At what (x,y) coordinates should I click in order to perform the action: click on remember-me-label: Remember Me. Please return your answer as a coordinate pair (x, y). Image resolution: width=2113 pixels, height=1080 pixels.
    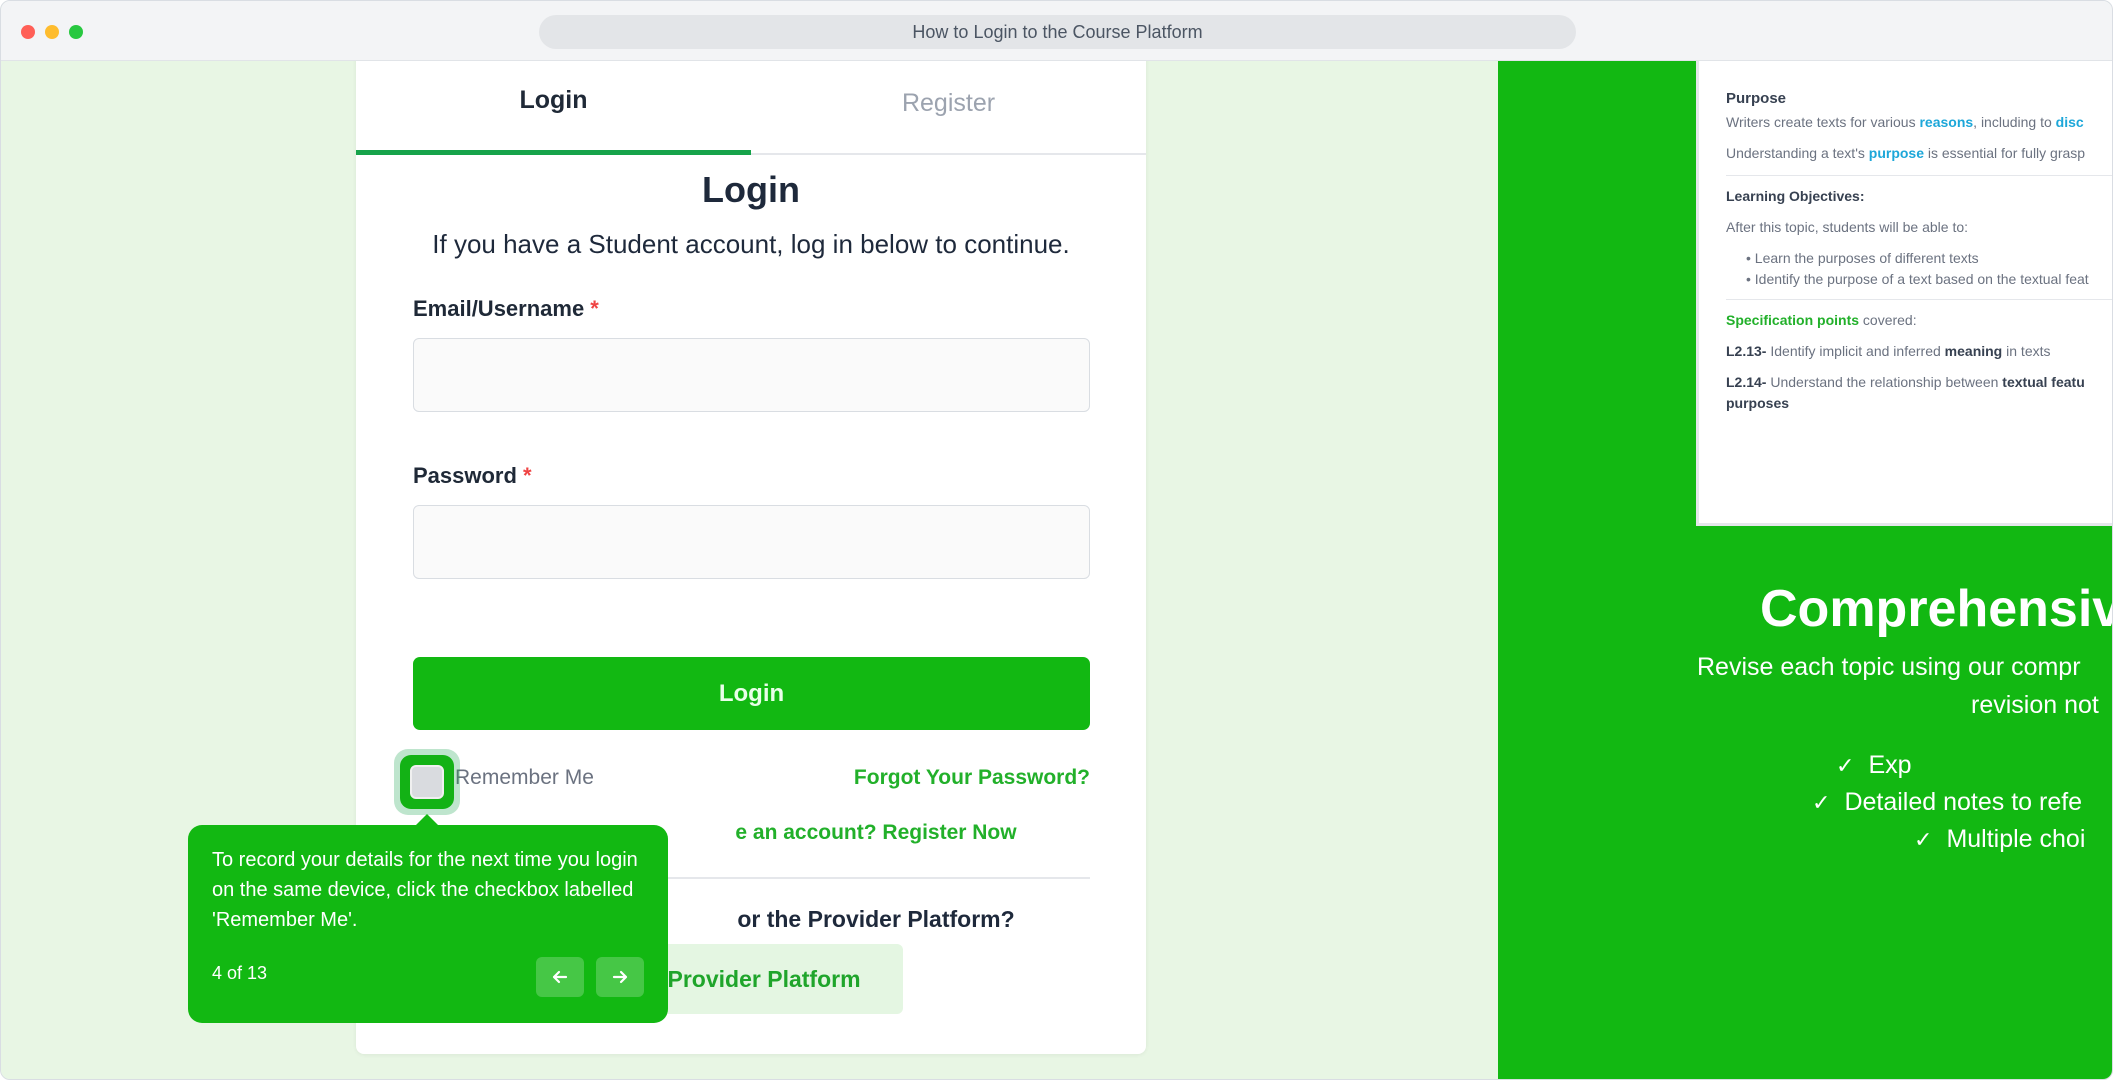
    Looking at the image, I should click on (524, 778).